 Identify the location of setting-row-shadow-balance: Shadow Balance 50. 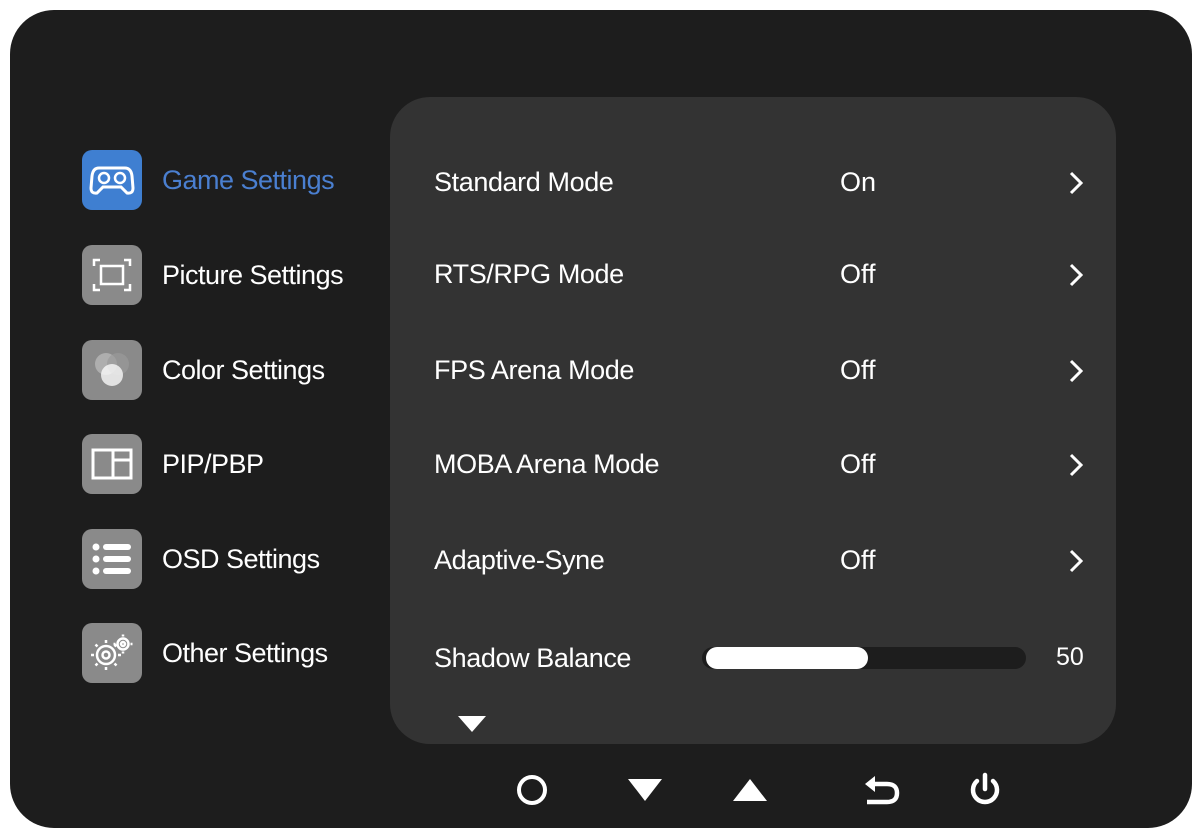
(764, 663).